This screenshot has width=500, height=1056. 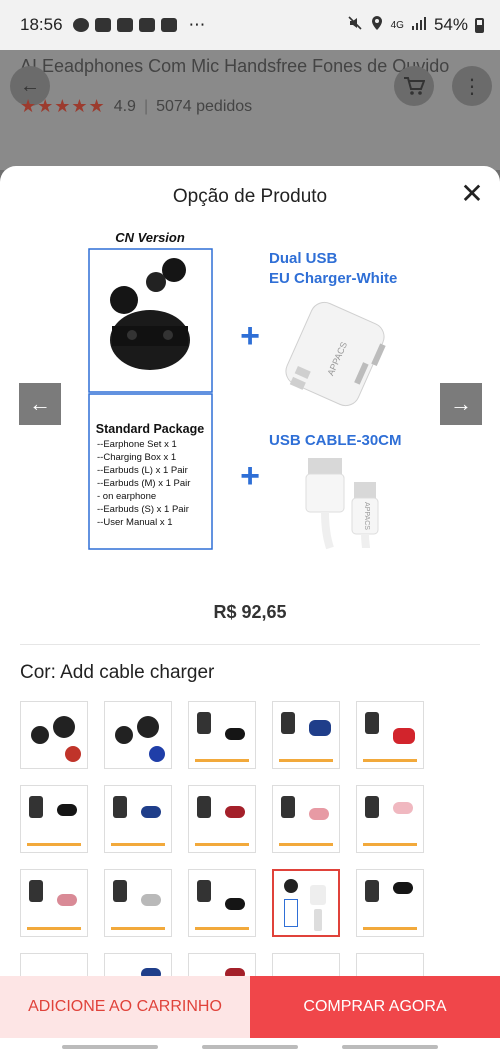 What do you see at coordinates (461, 404) in the screenshot?
I see `next-image-button: →` at bounding box center [461, 404].